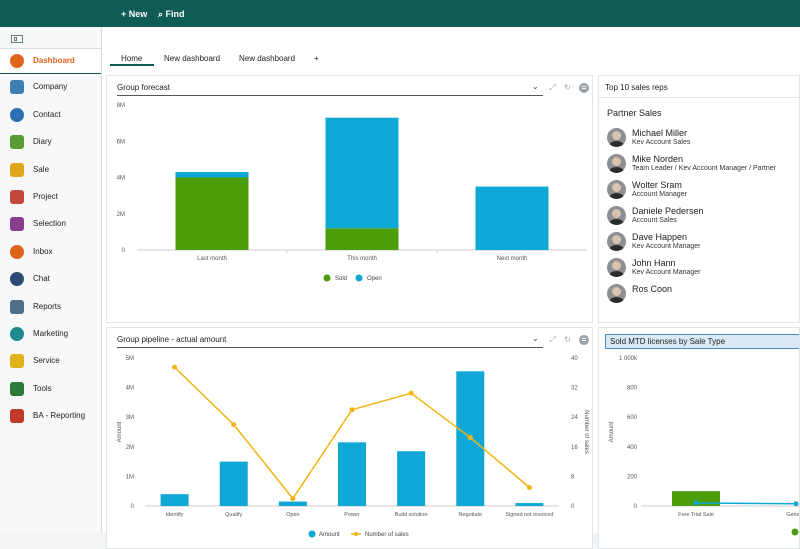 The image size is (800, 549). I want to click on y-left-axis-label: Amount, so click(120, 431).